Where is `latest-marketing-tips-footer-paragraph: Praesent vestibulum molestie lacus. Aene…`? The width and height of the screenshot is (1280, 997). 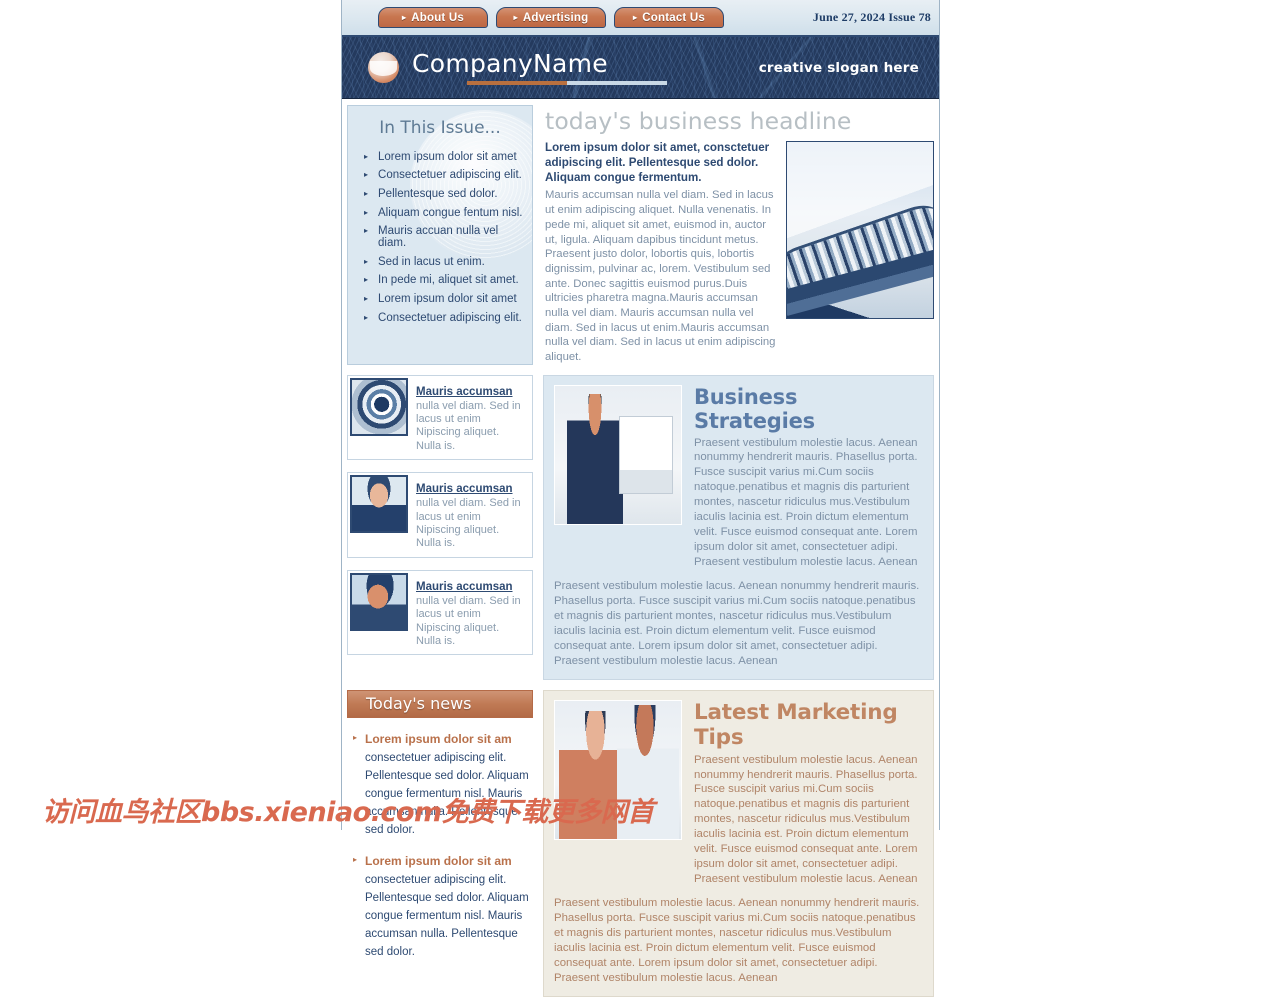 latest-marketing-tips-footer-paragraph: Praesent vestibulum molestie lacus. Aene… is located at coordinates (737, 940).